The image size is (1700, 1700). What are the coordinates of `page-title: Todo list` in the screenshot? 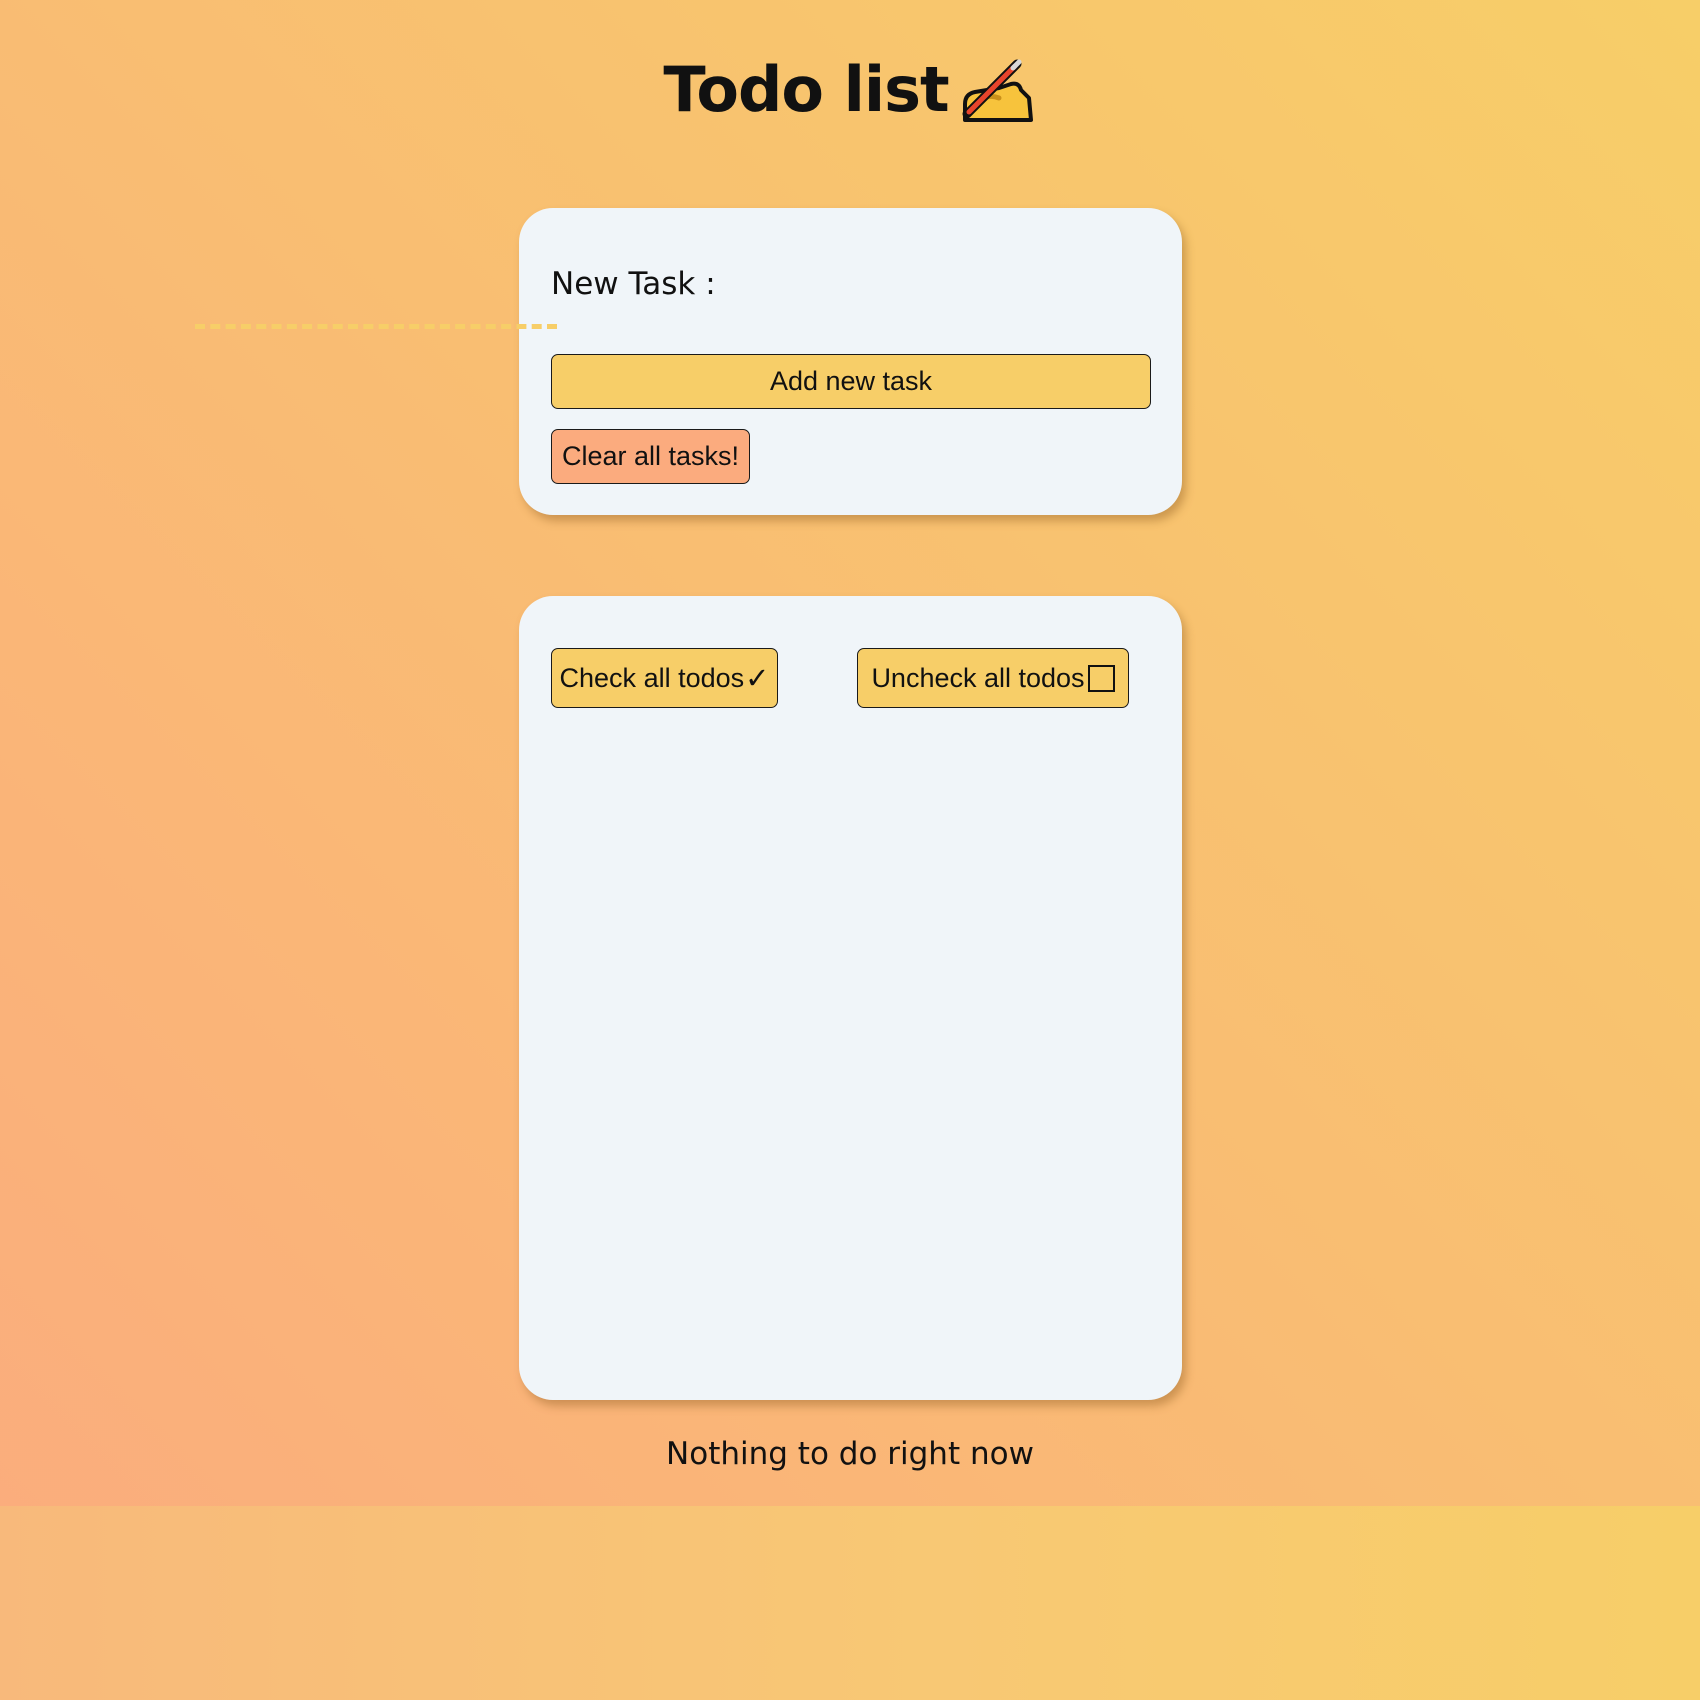 It's located at (850, 90).